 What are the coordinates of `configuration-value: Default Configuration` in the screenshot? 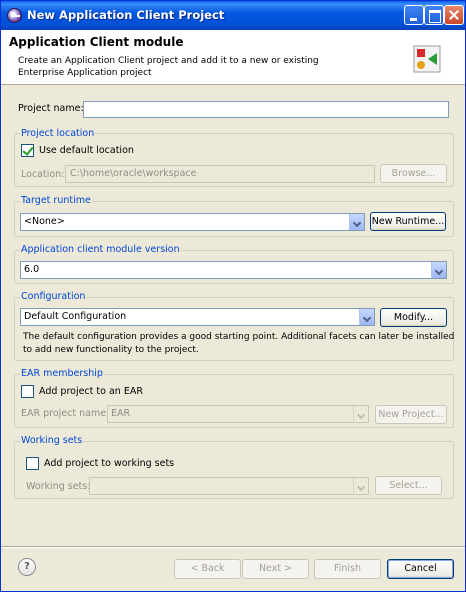 It's located at (75, 316).